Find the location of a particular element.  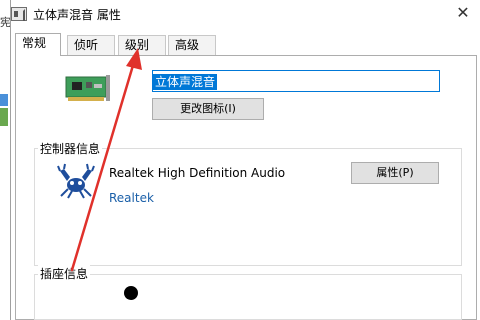

realtek-crab-logo is located at coordinates (76, 181).